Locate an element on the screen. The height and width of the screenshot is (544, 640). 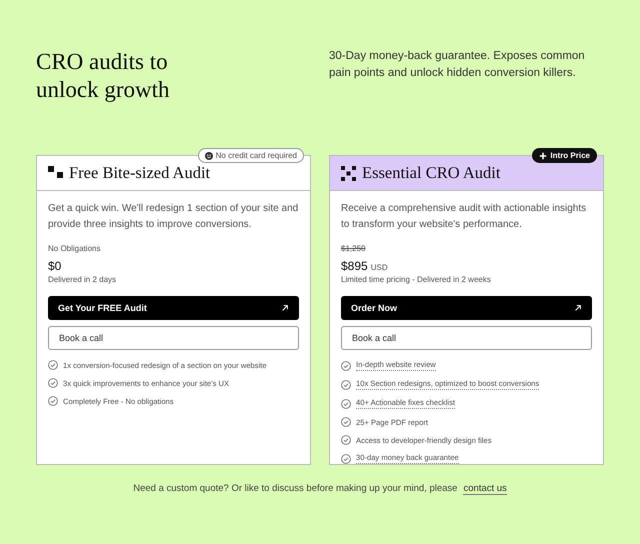
page-subtitle: 30-Day money-back guarantee. Exposes common pain points and unlock hidden conversion killers. is located at coordinates (457, 65).